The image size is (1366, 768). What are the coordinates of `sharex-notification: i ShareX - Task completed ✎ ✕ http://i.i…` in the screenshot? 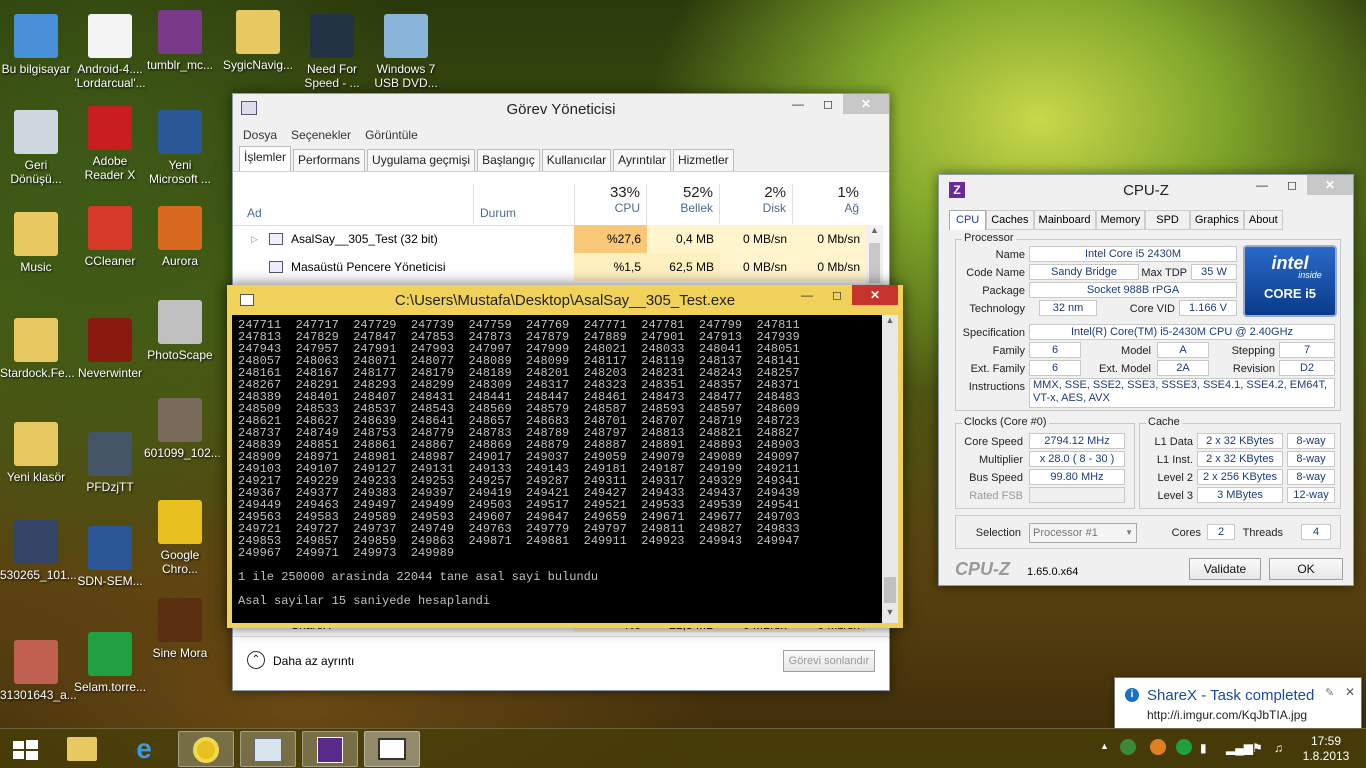 It's located at (1238, 703).